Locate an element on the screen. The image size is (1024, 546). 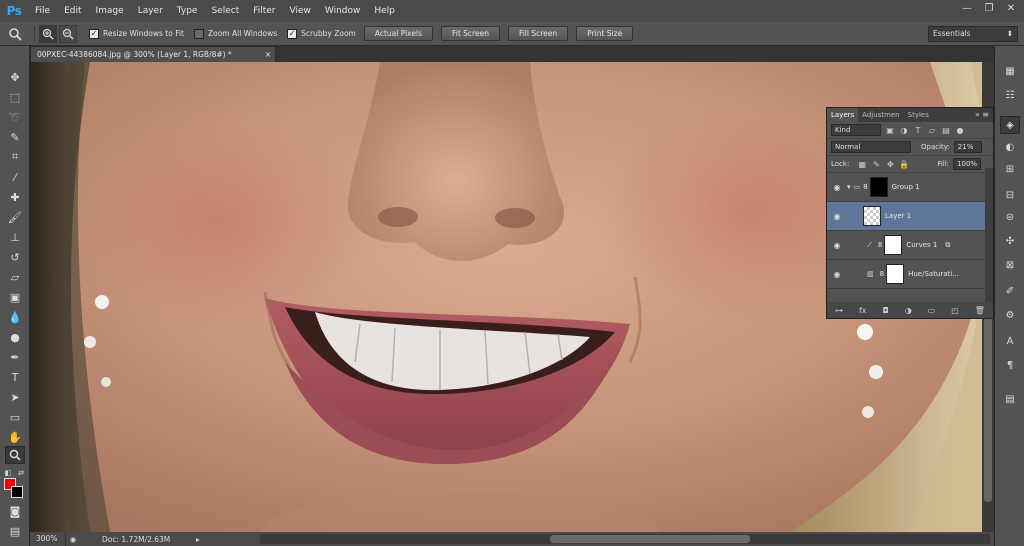
group-expand-icon: ▾ is located at coordinates (849, 187).